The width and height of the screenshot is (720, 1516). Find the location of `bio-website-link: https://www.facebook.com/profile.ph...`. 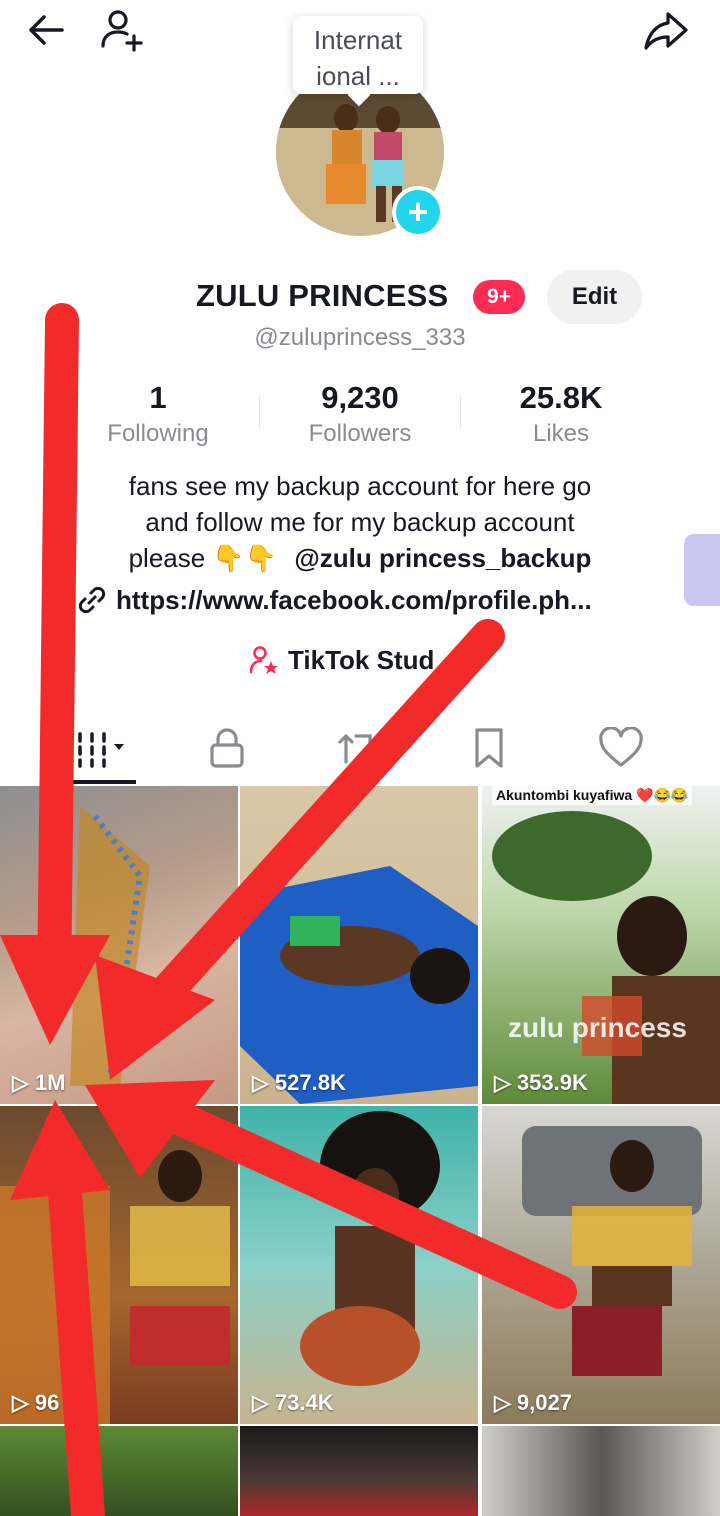

bio-website-link: https://www.facebook.com/profile.ph... is located at coordinates (334, 600).